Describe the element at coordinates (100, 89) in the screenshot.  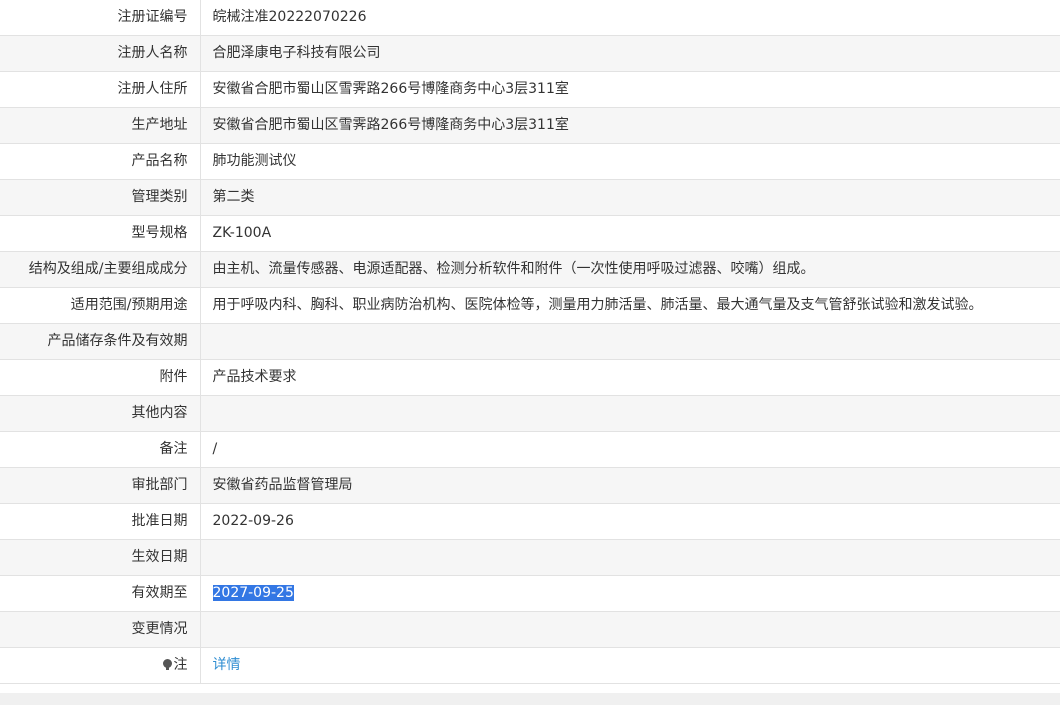
I see `row-label: 注册人住所` at that location.